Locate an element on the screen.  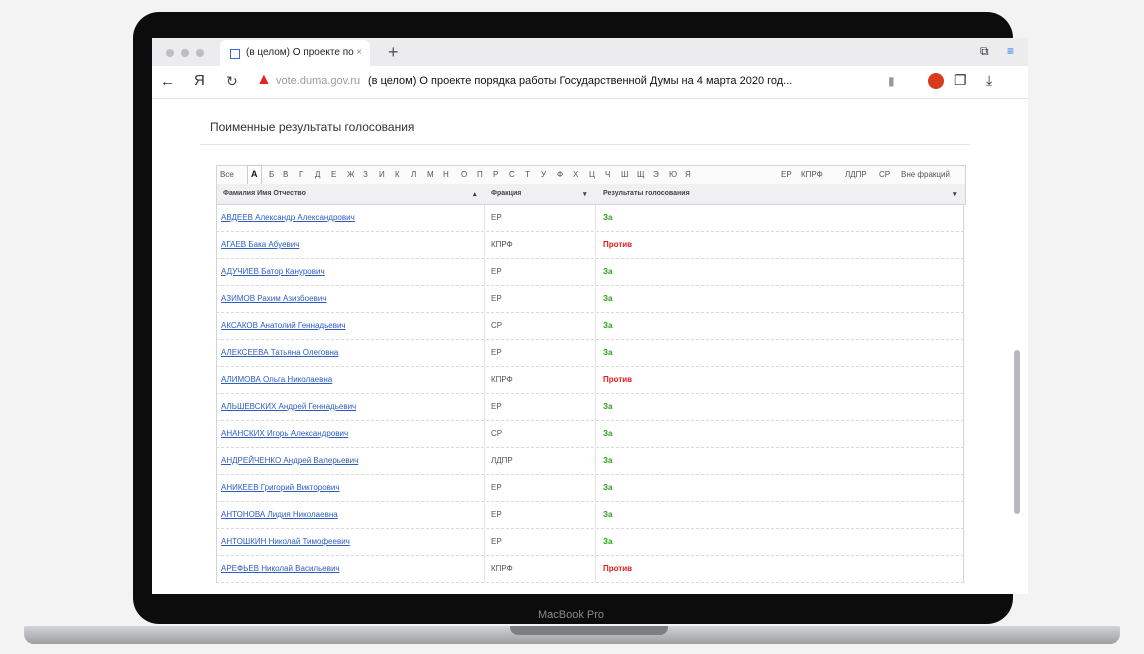
deputy-name-link: АЛИМОВА Ольга Николаевна is located at coordinates (276, 379).